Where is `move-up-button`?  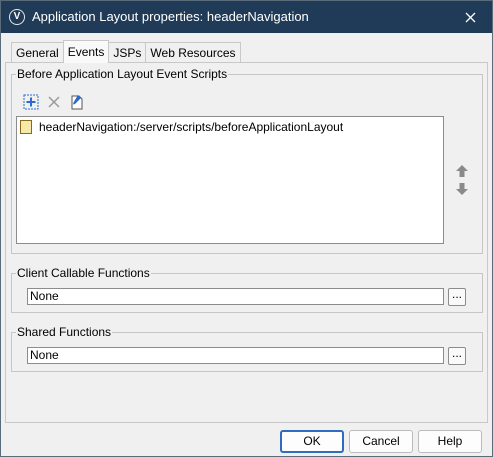
move-up-button is located at coordinates (462, 171).